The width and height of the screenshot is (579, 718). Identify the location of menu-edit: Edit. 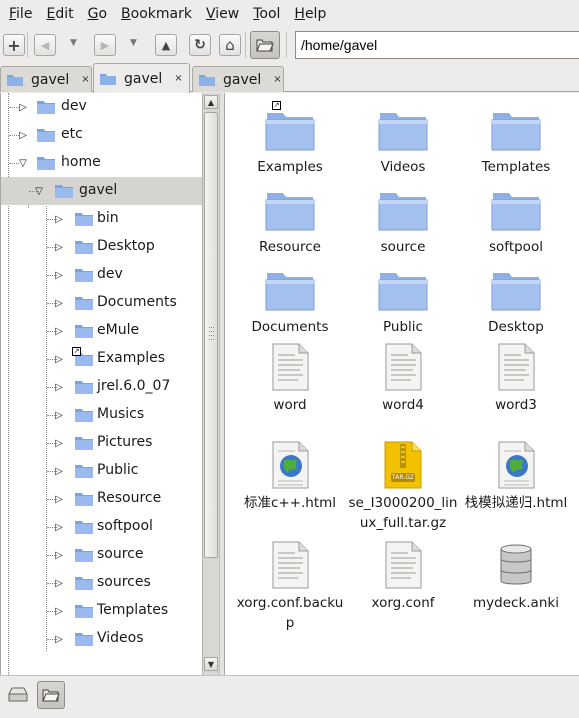
(59, 14).